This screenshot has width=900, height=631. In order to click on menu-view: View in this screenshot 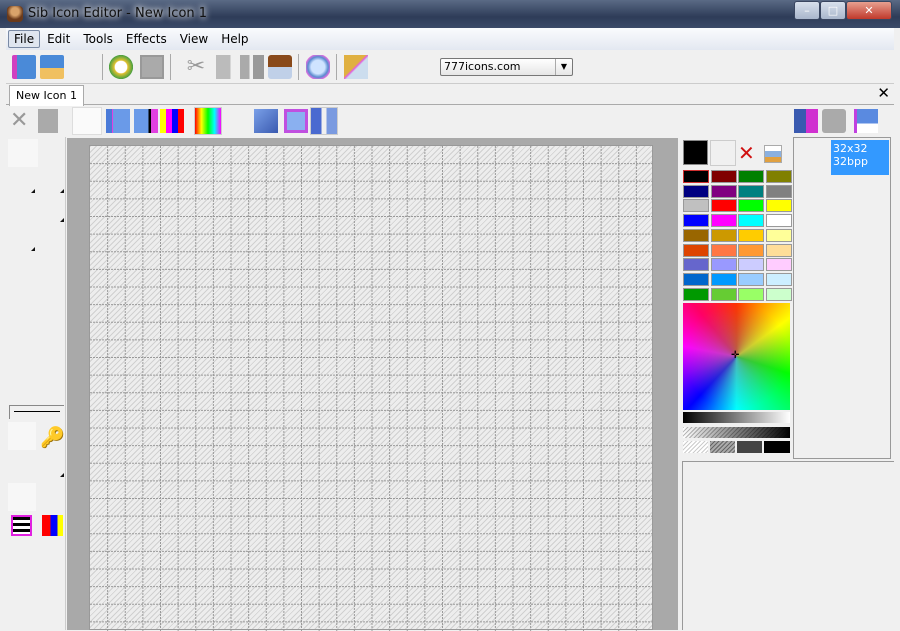, I will do `click(194, 39)`.